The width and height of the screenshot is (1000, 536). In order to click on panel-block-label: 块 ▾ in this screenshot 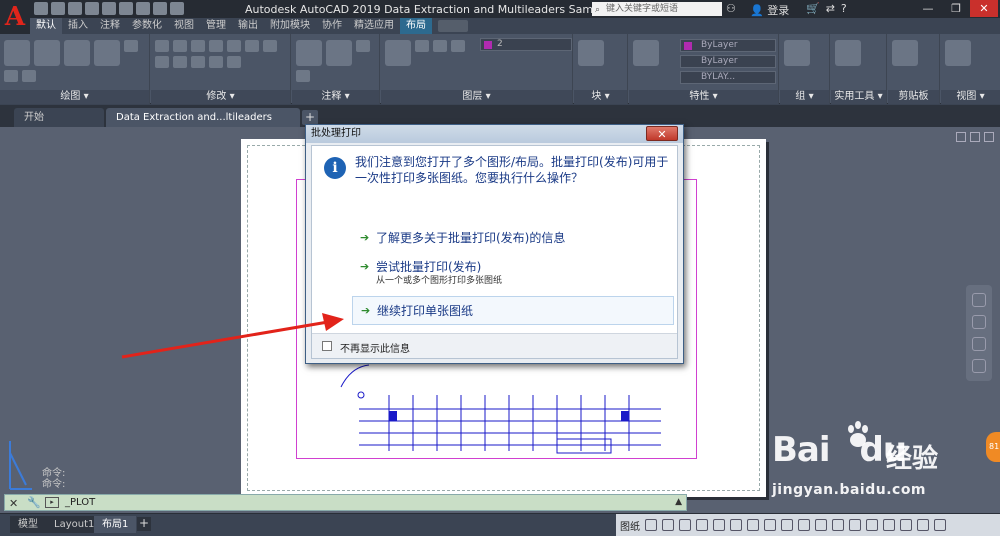, I will do `click(600, 97)`.